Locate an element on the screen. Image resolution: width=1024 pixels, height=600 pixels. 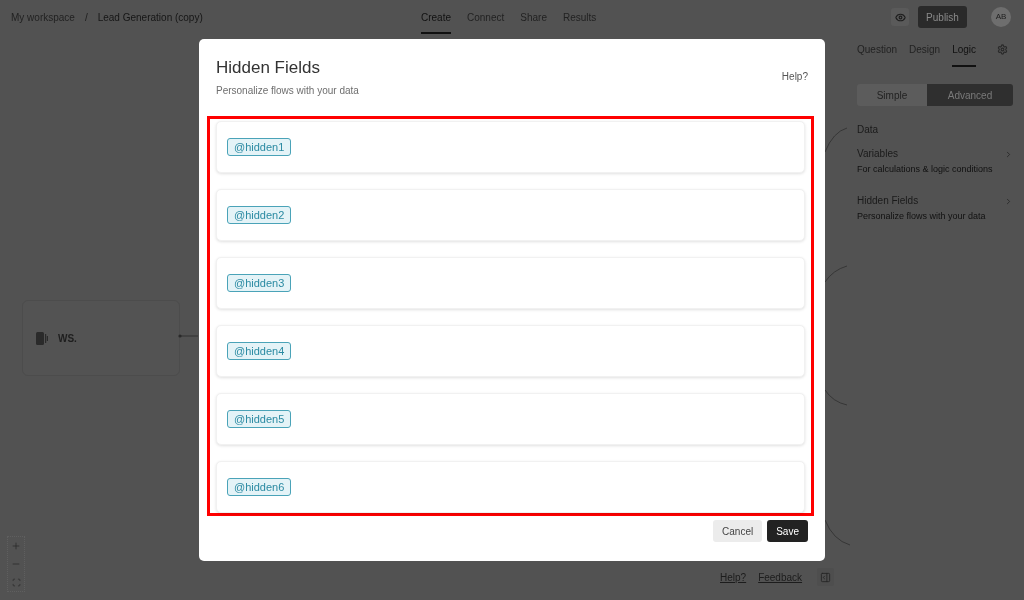
nav-tab: Create is located at coordinates (436, 17).